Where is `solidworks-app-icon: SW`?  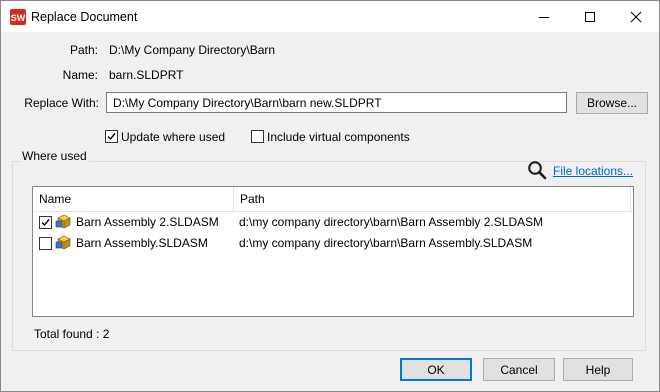 solidworks-app-icon: SW is located at coordinates (18, 17).